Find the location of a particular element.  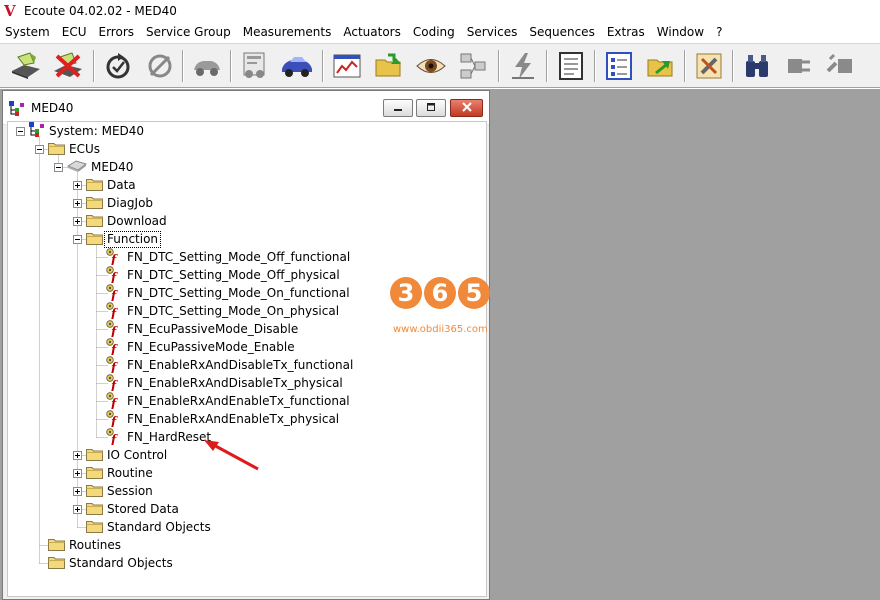

tree-node-ecu-child: Standard Objects is located at coordinates (149, 527).